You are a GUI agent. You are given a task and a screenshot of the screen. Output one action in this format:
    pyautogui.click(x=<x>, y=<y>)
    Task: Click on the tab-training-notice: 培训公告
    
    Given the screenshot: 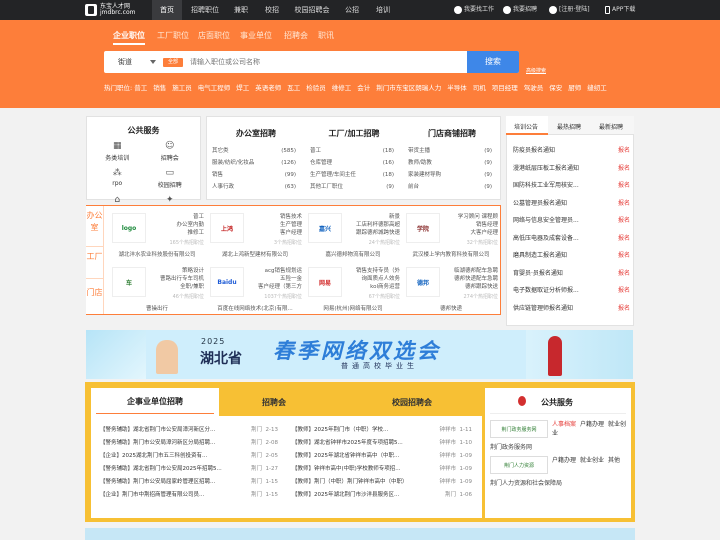 What is the action you would take?
    pyautogui.click(x=526, y=126)
    